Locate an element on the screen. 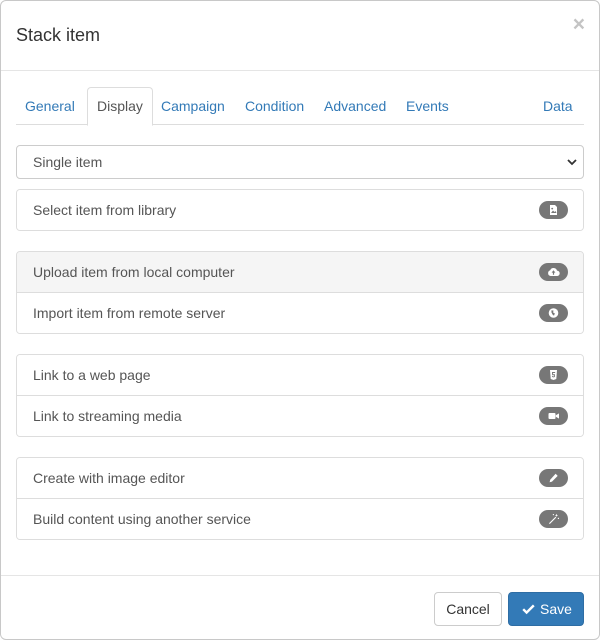 The width and height of the screenshot is (600, 640). save-button: Save is located at coordinates (546, 609).